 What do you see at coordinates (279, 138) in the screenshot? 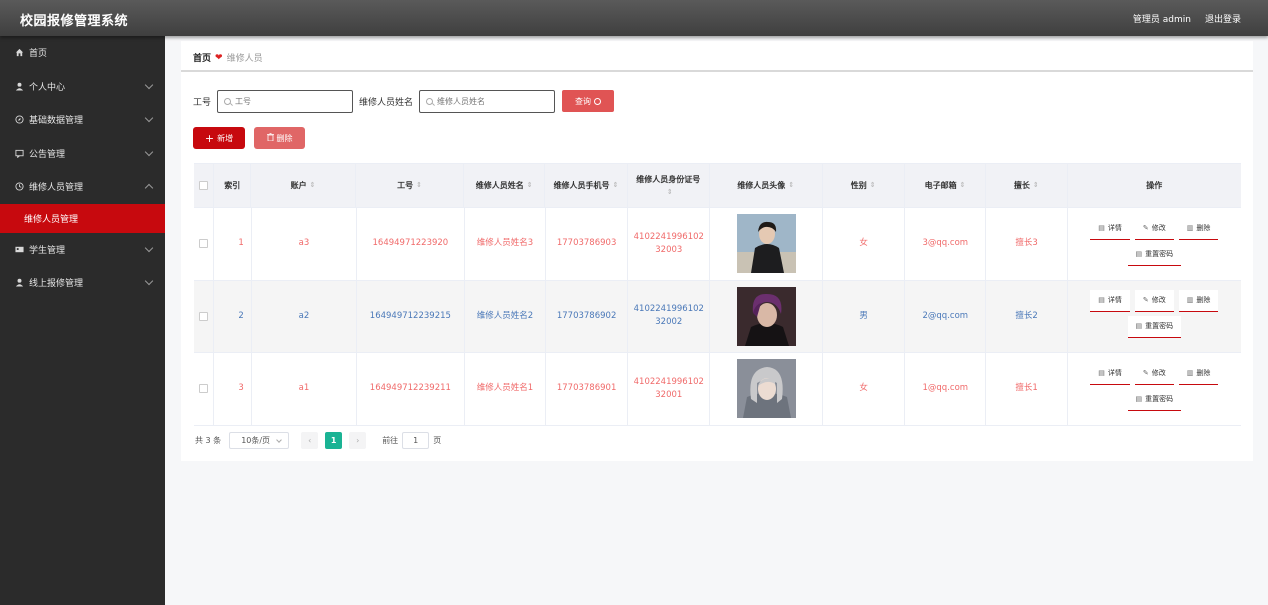
I see `batch-delete-button: 删除` at bounding box center [279, 138].